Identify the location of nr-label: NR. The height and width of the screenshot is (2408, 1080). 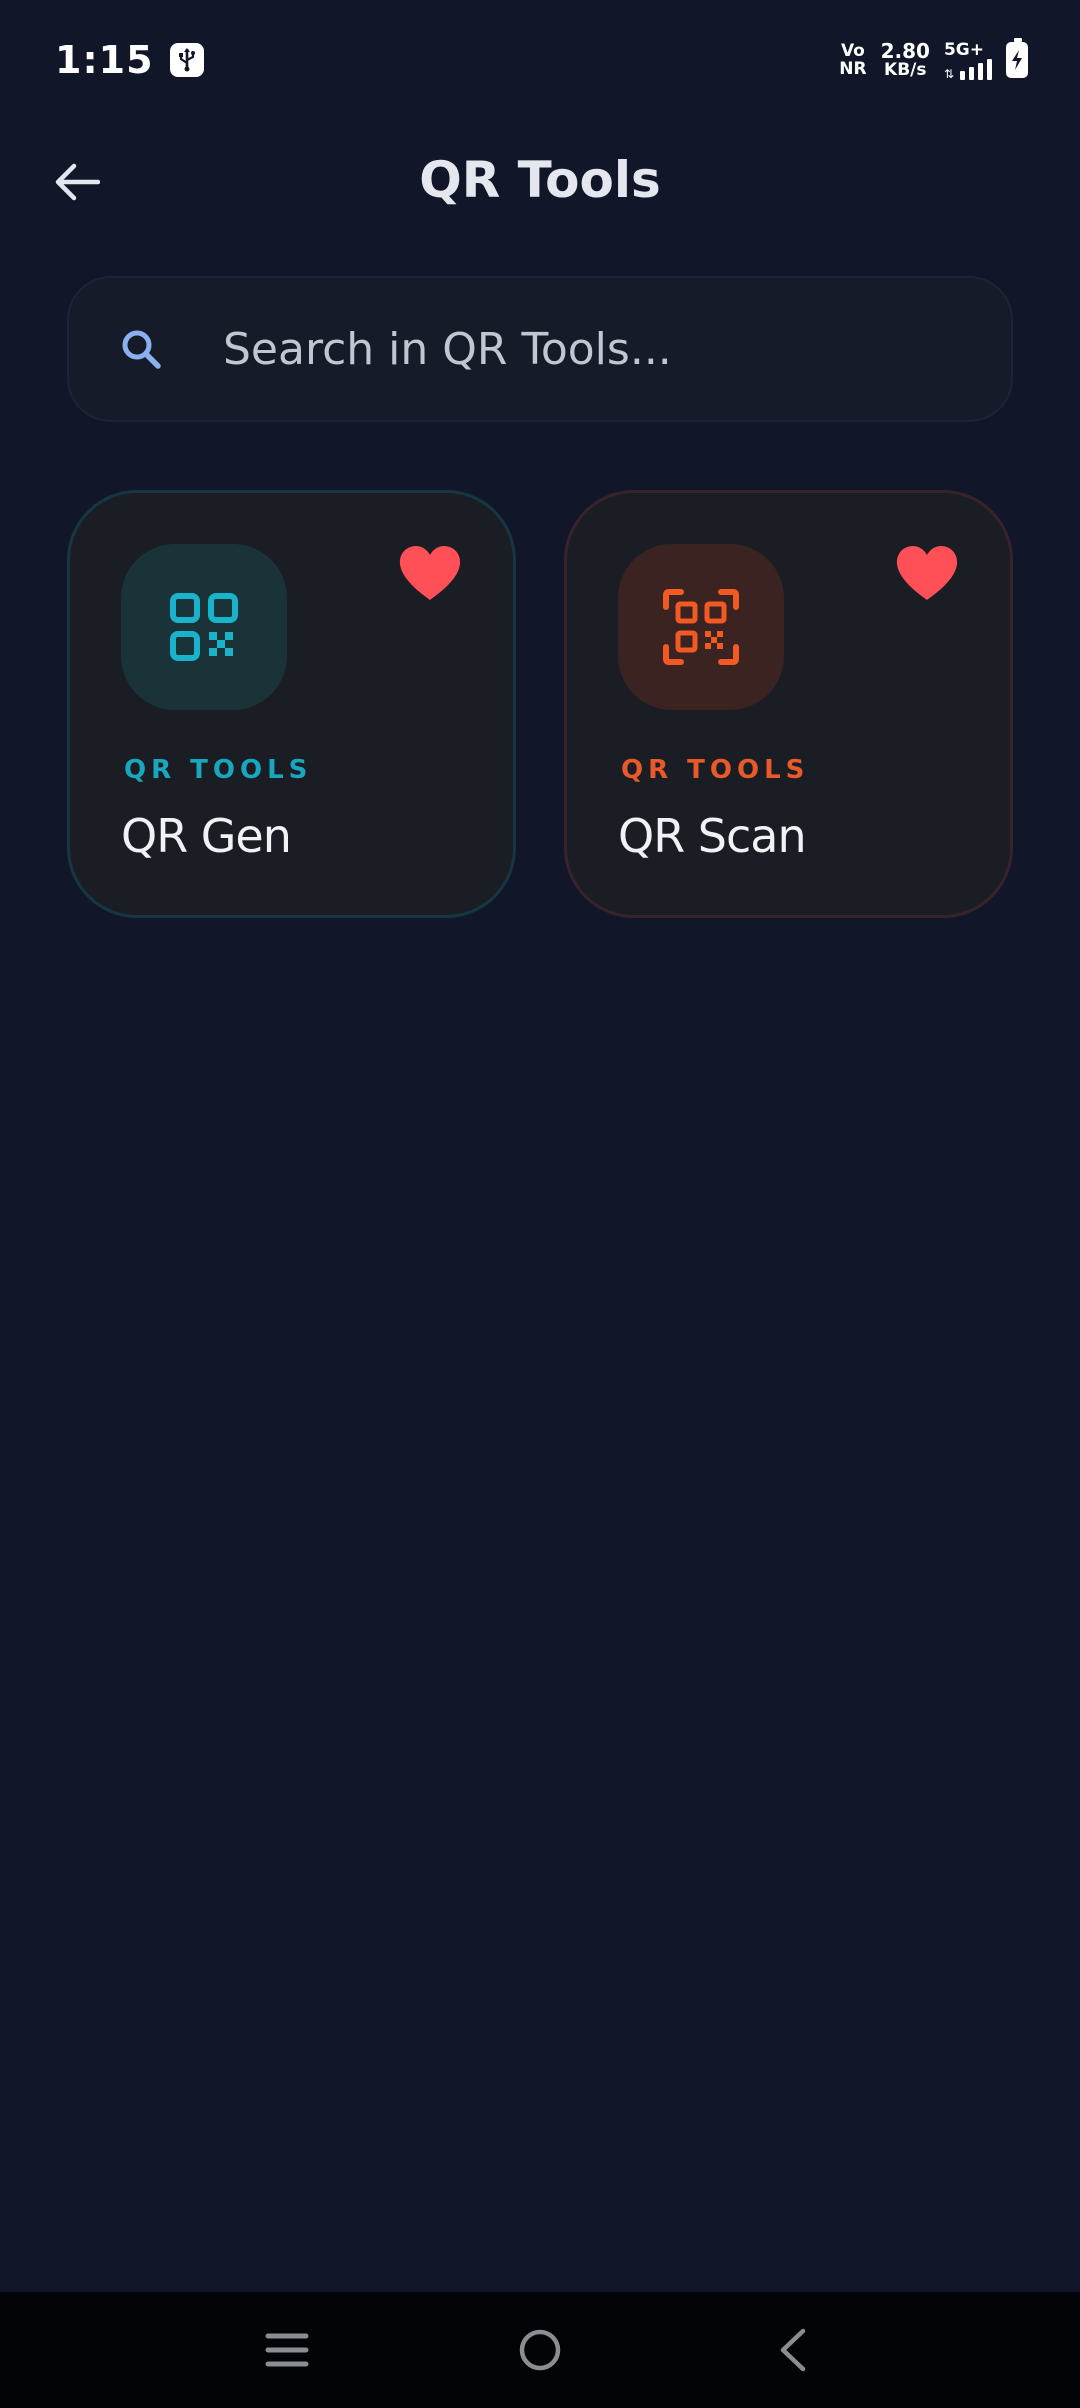
(853, 69).